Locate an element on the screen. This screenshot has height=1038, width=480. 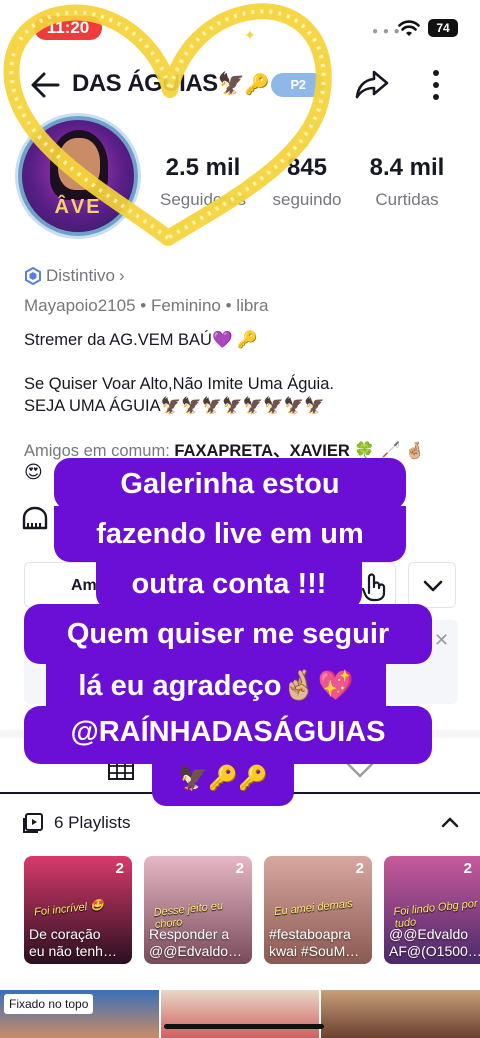
chevron-up-icon is located at coordinates (450, 822).